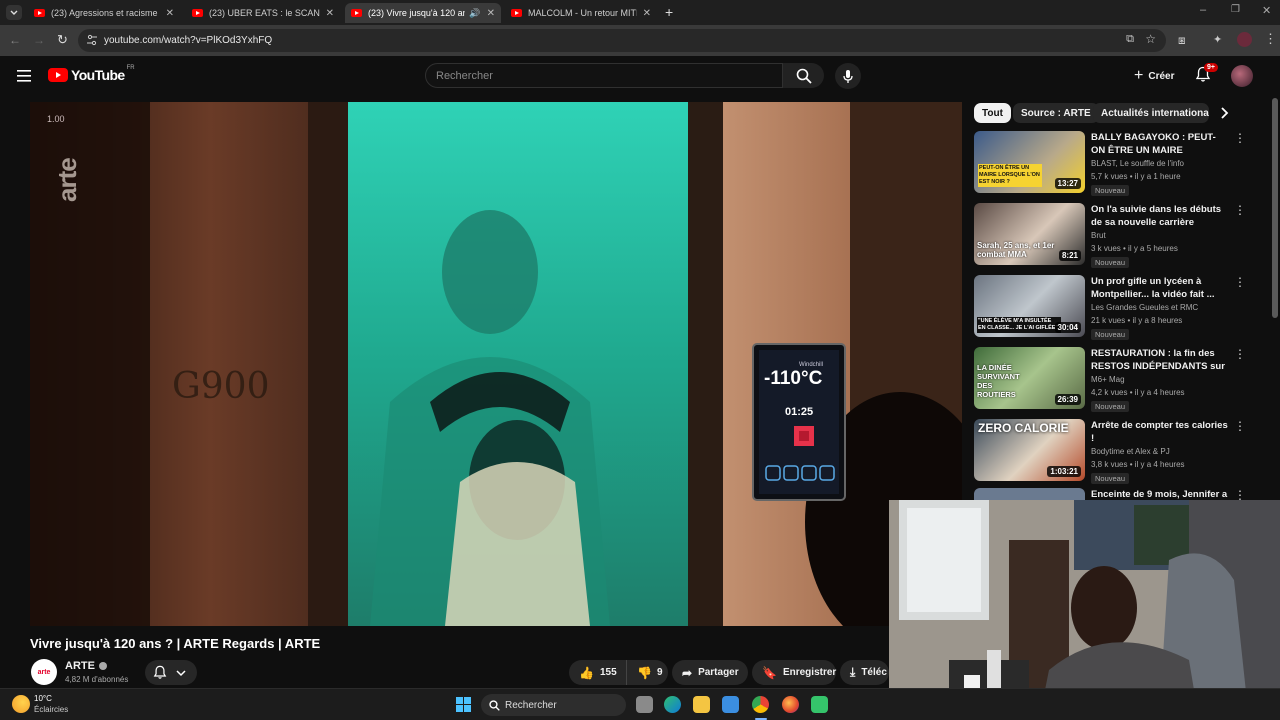 The image size is (1280, 720). Describe the element at coordinates (1029, 450) in the screenshot. I see `video-thumbnail: ZERO CALORIE 1:03:21` at that location.